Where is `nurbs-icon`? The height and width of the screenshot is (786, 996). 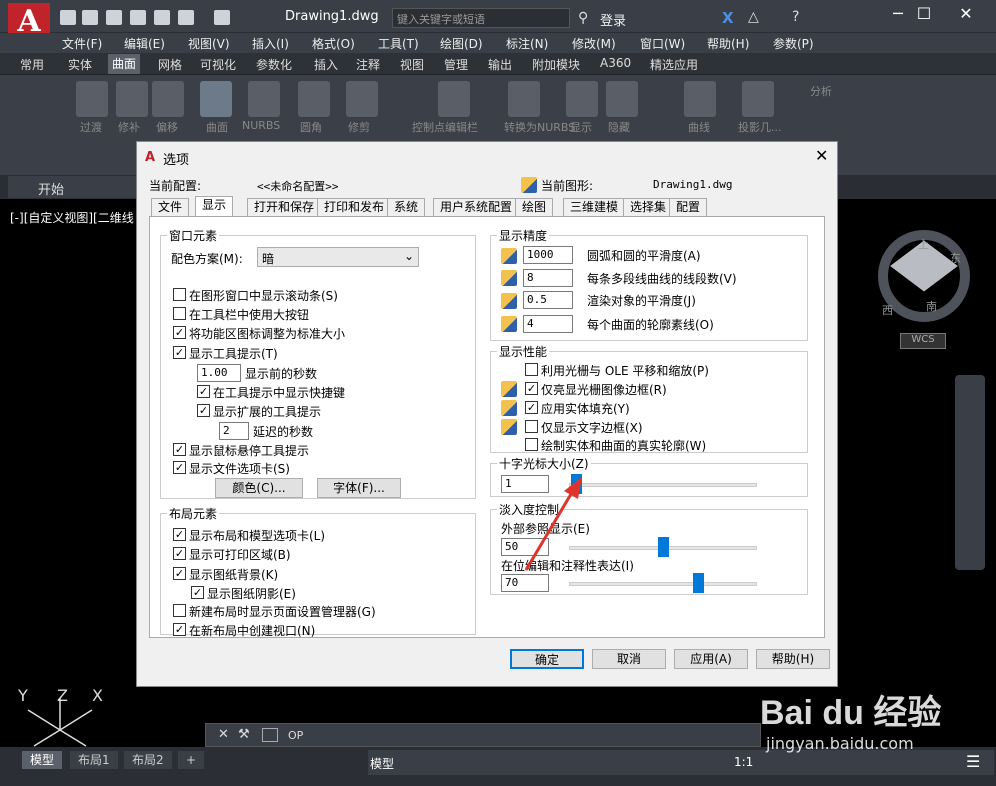 nurbs-icon is located at coordinates (264, 99).